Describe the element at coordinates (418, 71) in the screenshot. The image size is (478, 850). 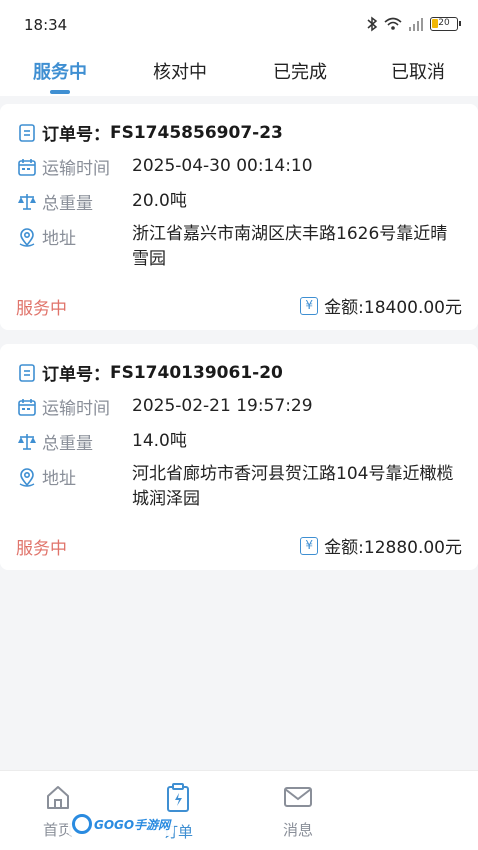
I see `tab-cancelled: 已取消` at that location.